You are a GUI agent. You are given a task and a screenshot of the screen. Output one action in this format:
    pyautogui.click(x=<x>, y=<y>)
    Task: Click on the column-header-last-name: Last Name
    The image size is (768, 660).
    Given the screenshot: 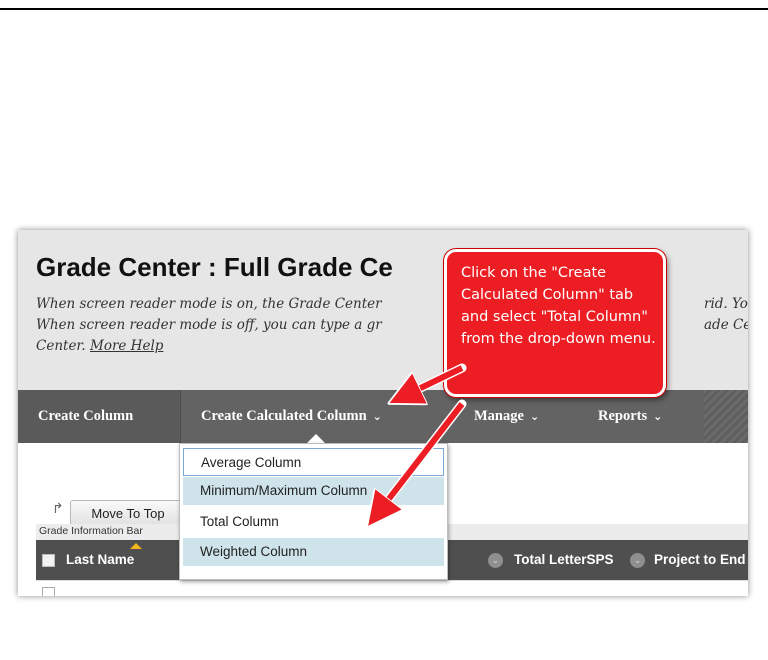 What is the action you would take?
    pyautogui.click(x=100, y=560)
    